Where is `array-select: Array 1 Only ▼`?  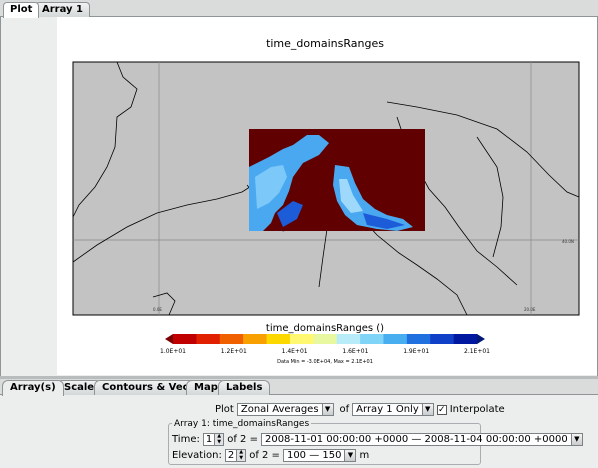 array-select: Array 1 Only ▼ is located at coordinates (393, 409).